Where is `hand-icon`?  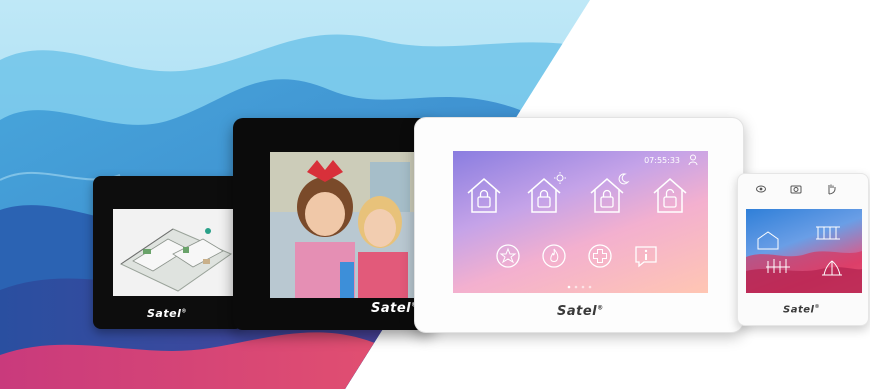
hand-icon is located at coordinates (831, 189).